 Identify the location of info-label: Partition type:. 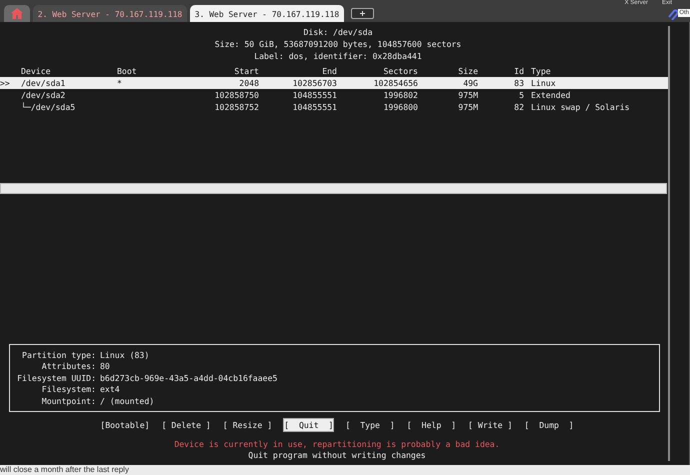
(58, 356).